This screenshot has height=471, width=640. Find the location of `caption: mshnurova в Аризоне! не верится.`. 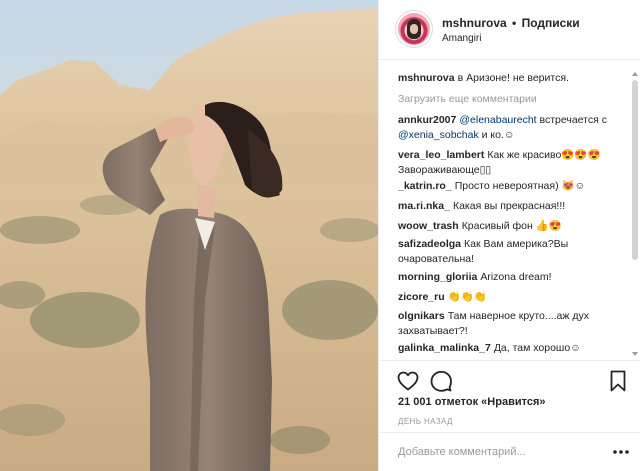

caption: mshnurova в Аризоне! не верится. is located at coordinates (513, 78).